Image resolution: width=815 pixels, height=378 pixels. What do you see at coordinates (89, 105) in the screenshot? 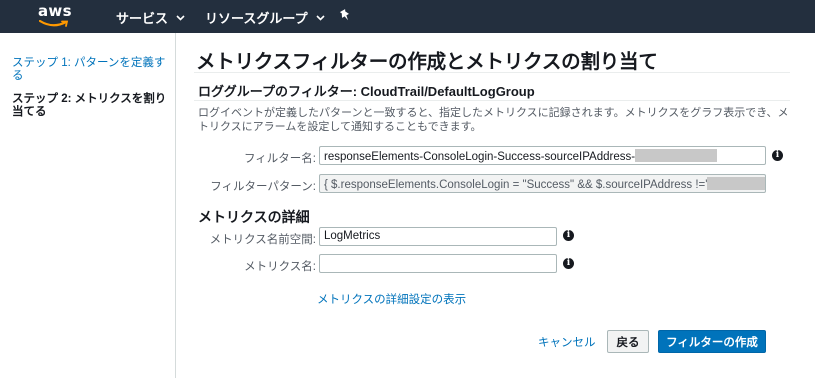
I see `step-2-current: ステップ 2: メトリクスを割り当てる` at bounding box center [89, 105].